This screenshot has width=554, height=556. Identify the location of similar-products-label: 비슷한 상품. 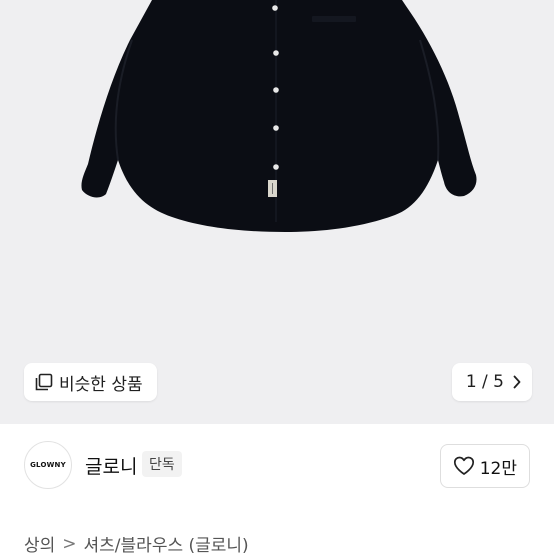
(101, 384).